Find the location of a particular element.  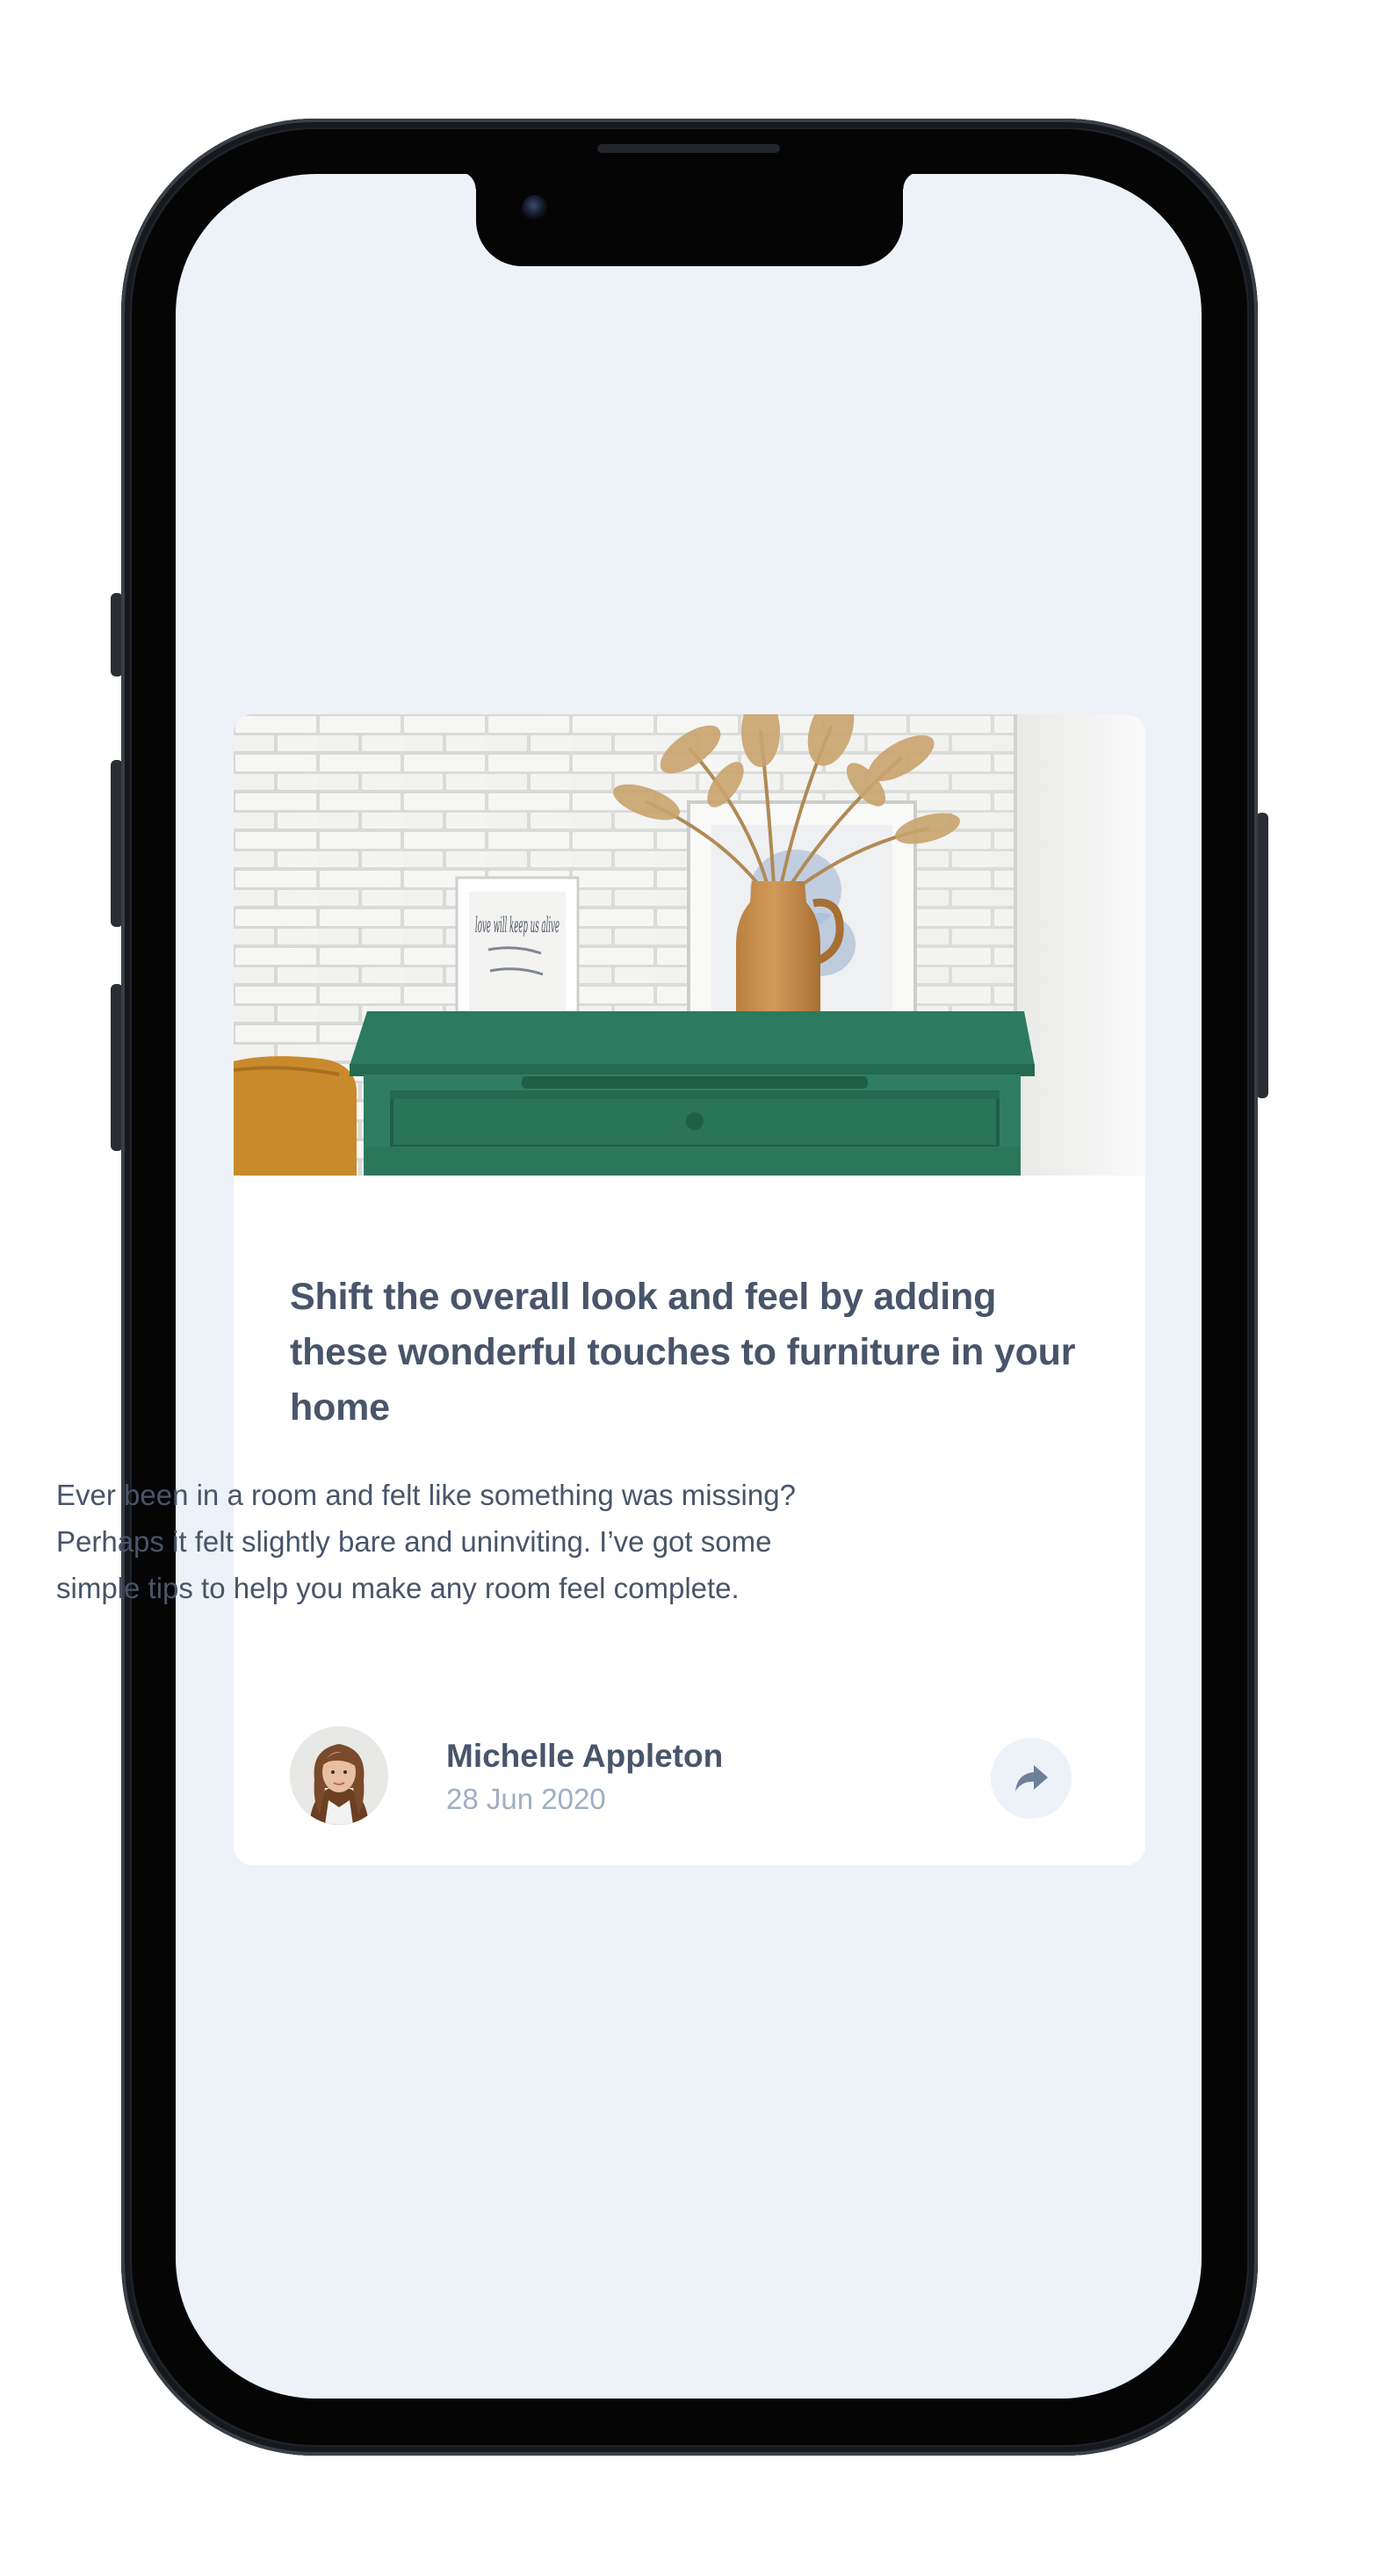

share-button is located at coordinates (1031, 1778).